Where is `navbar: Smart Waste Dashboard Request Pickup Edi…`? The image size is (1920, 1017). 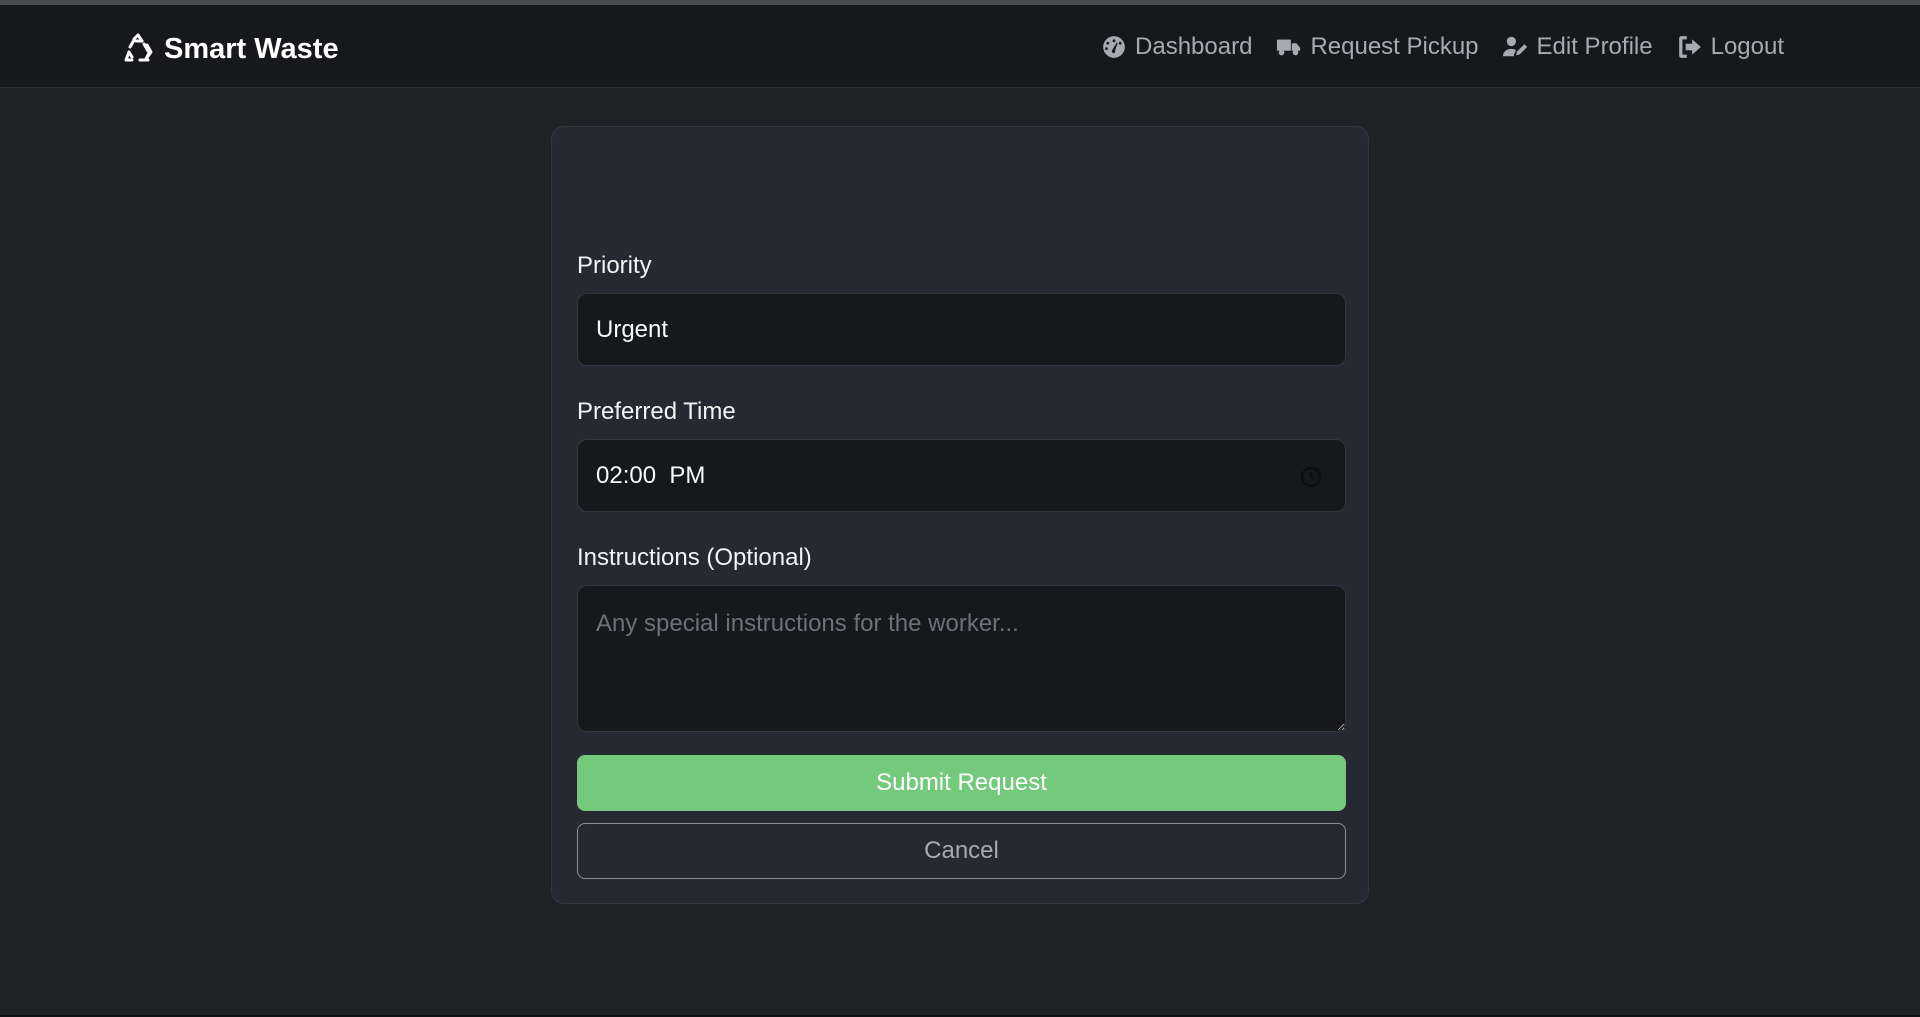 navbar: Smart Waste Dashboard Request Pickup Edi… is located at coordinates (960, 46).